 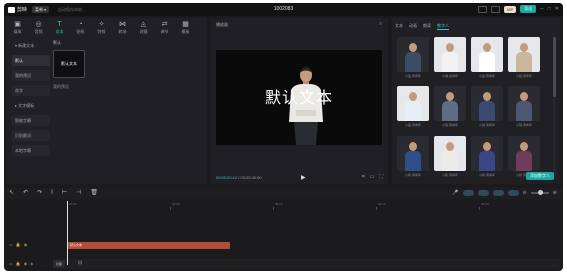 I want to click on export-button: 导出, so click(x=528, y=9).